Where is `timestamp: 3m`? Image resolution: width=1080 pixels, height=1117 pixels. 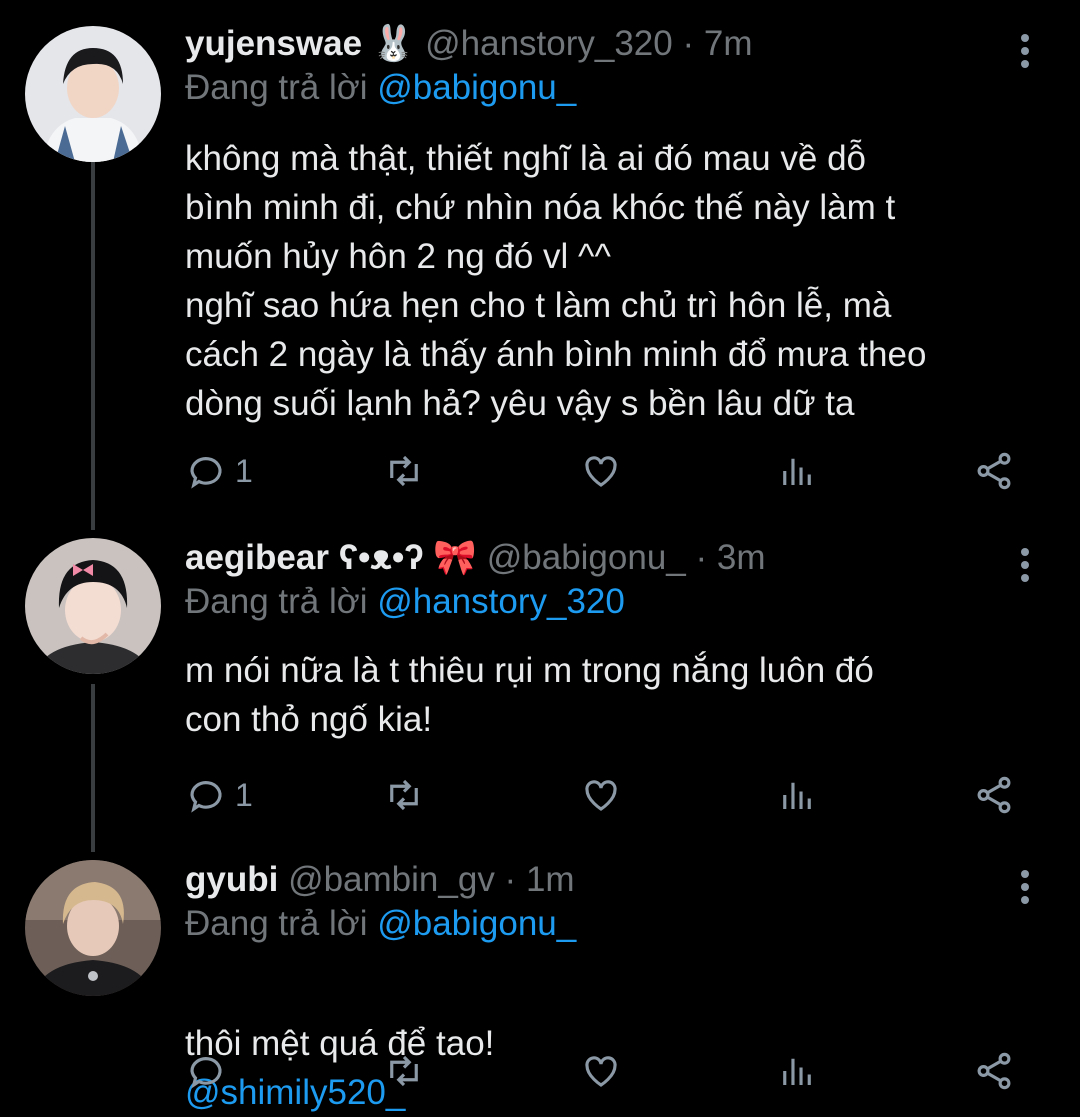
timestamp: 3m is located at coordinates (741, 557).